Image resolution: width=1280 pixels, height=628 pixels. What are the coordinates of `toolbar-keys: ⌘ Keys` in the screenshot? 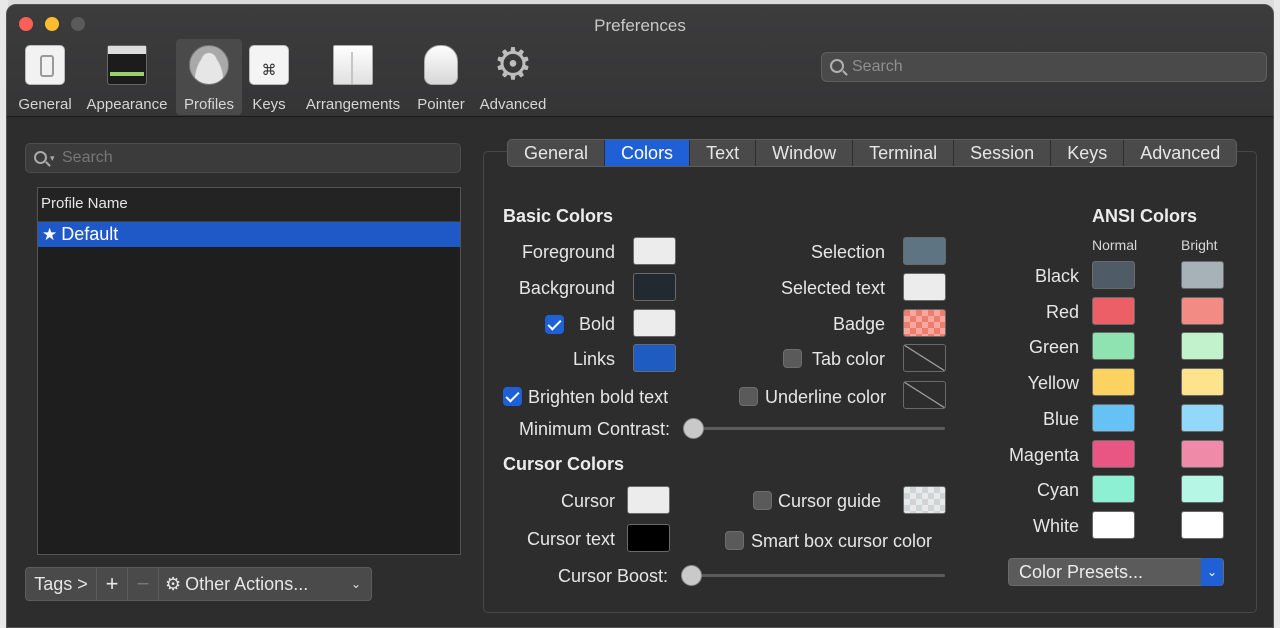 It's located at (269, 77).